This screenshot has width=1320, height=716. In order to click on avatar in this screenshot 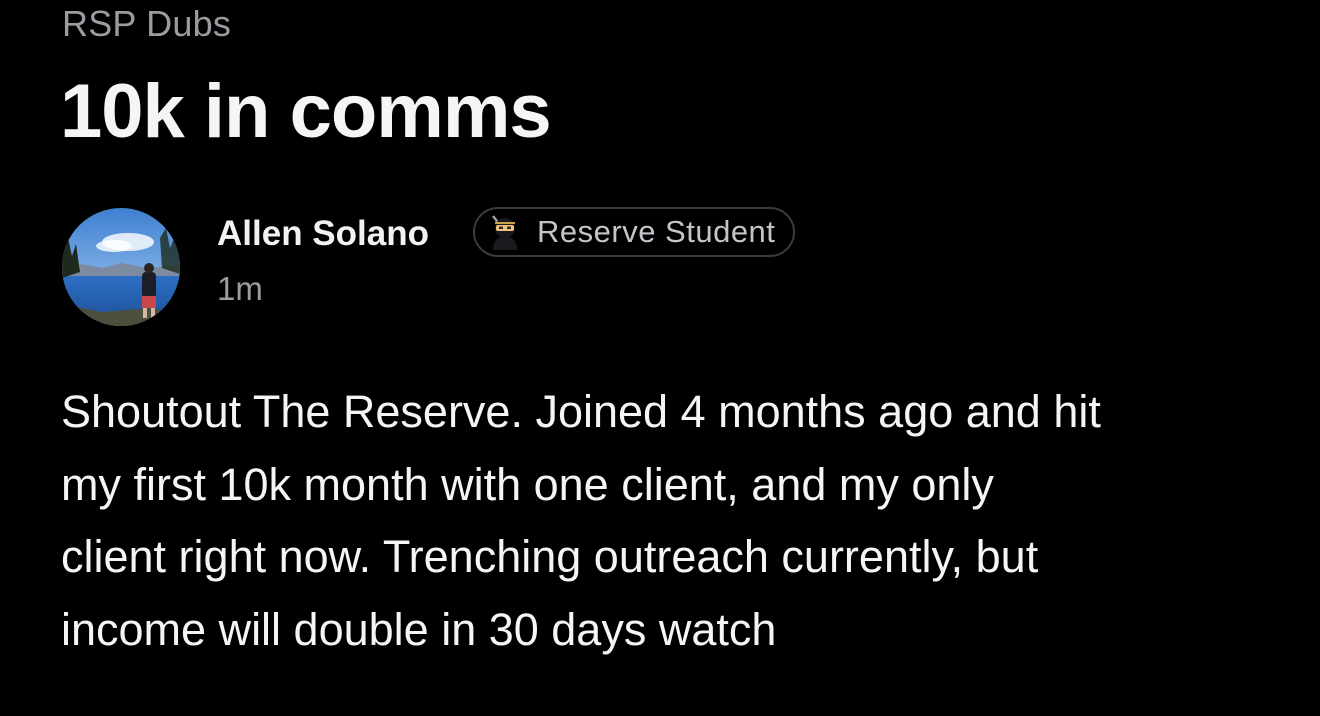, I will do `click(121, 267)`.